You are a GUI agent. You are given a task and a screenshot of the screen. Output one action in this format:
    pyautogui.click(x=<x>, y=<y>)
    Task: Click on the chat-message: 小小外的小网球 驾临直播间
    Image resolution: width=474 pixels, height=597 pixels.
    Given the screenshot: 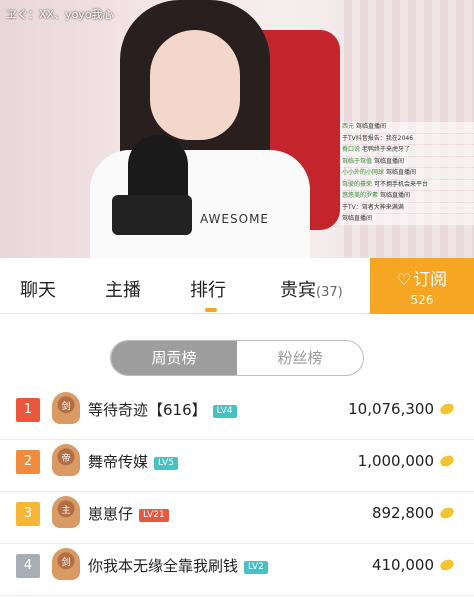 What is the action you would take?
    pyautogui.click(x=407, y=173)
    